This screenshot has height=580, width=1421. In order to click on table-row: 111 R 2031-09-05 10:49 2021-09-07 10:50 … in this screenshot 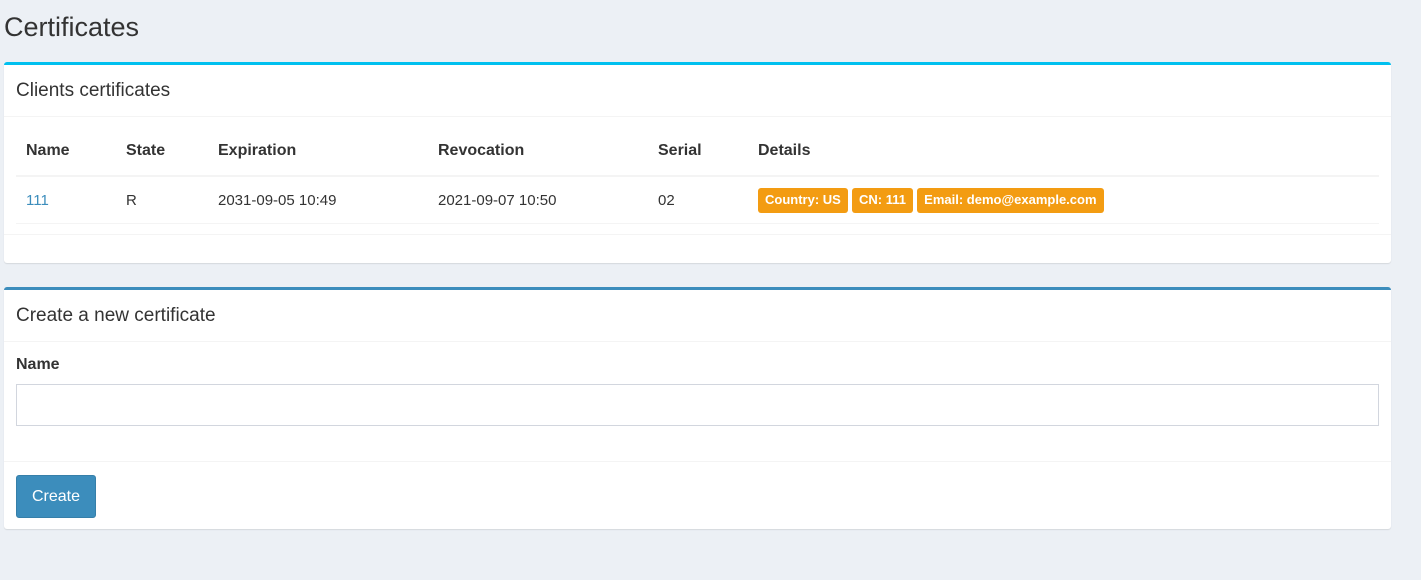, I will do `click(697, 200)`.